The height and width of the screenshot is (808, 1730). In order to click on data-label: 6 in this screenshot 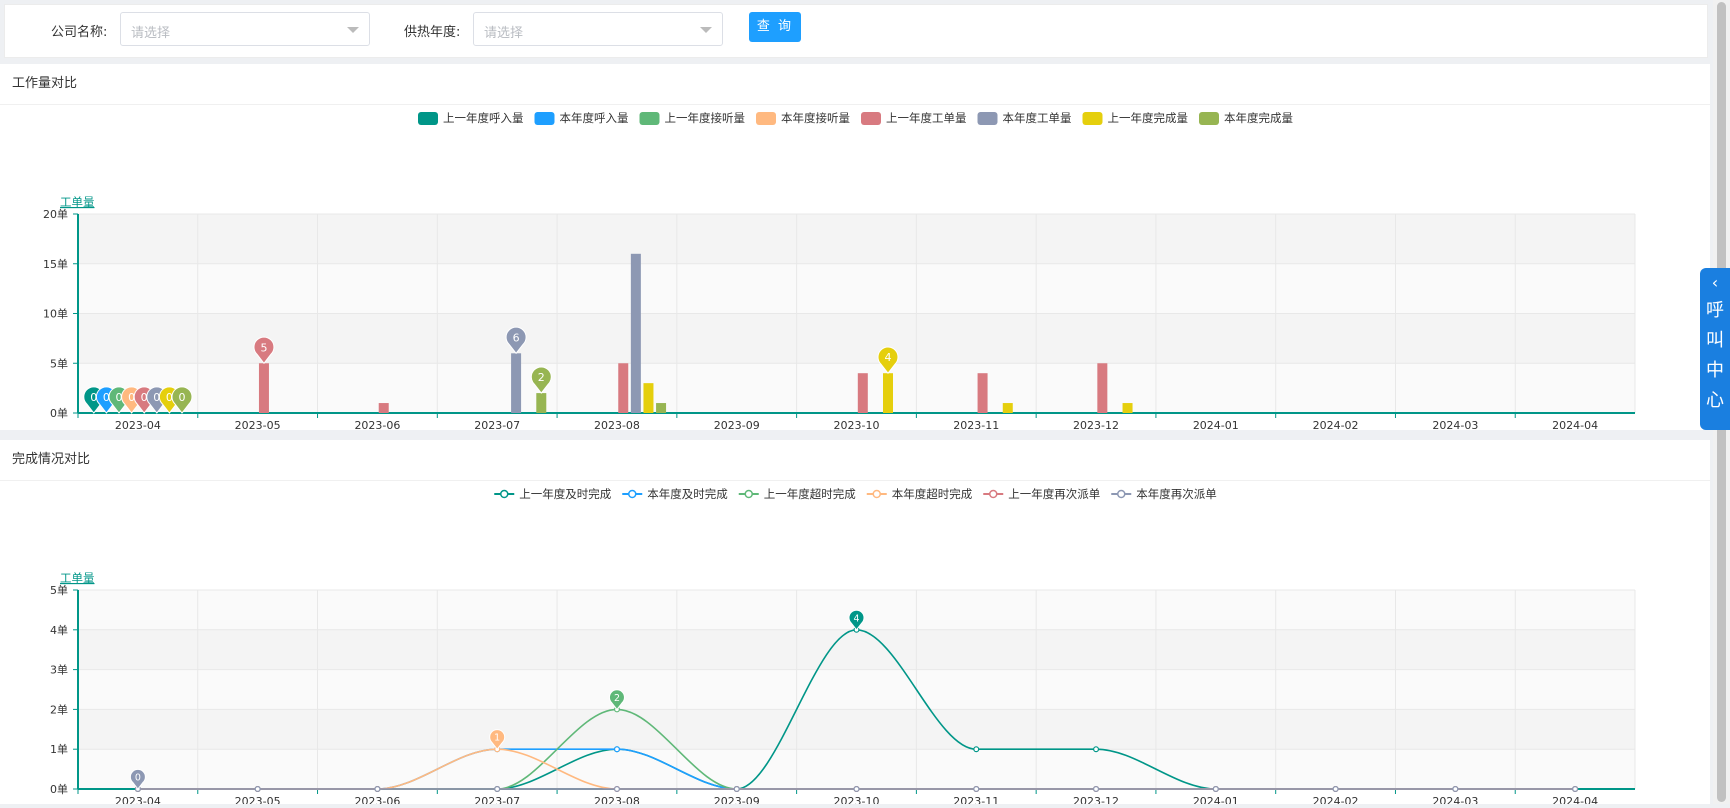, I will do `click(516, 337)`.